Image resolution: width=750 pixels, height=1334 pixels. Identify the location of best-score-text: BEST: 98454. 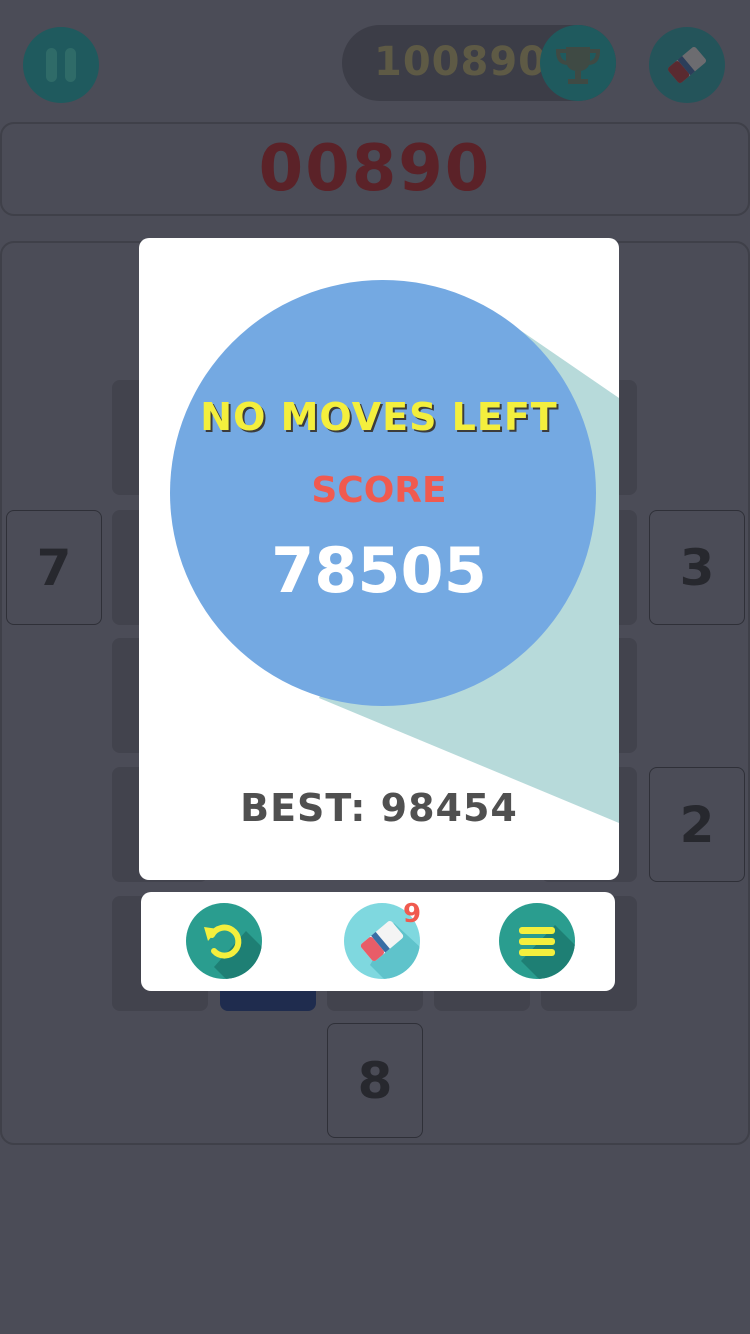
(379, 808).